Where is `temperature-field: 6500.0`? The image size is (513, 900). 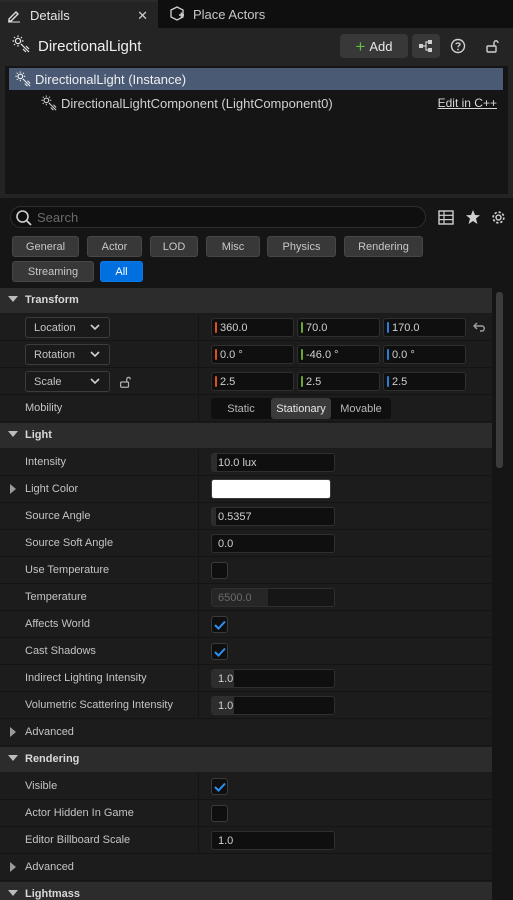
temperature-field: 6500.0 is located at coordinates (273, 597).